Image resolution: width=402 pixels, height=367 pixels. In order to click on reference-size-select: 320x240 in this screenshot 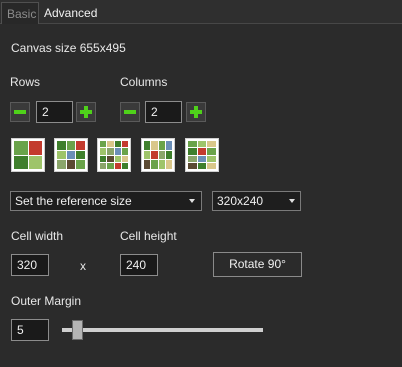, I will do `click(256, 201)`.